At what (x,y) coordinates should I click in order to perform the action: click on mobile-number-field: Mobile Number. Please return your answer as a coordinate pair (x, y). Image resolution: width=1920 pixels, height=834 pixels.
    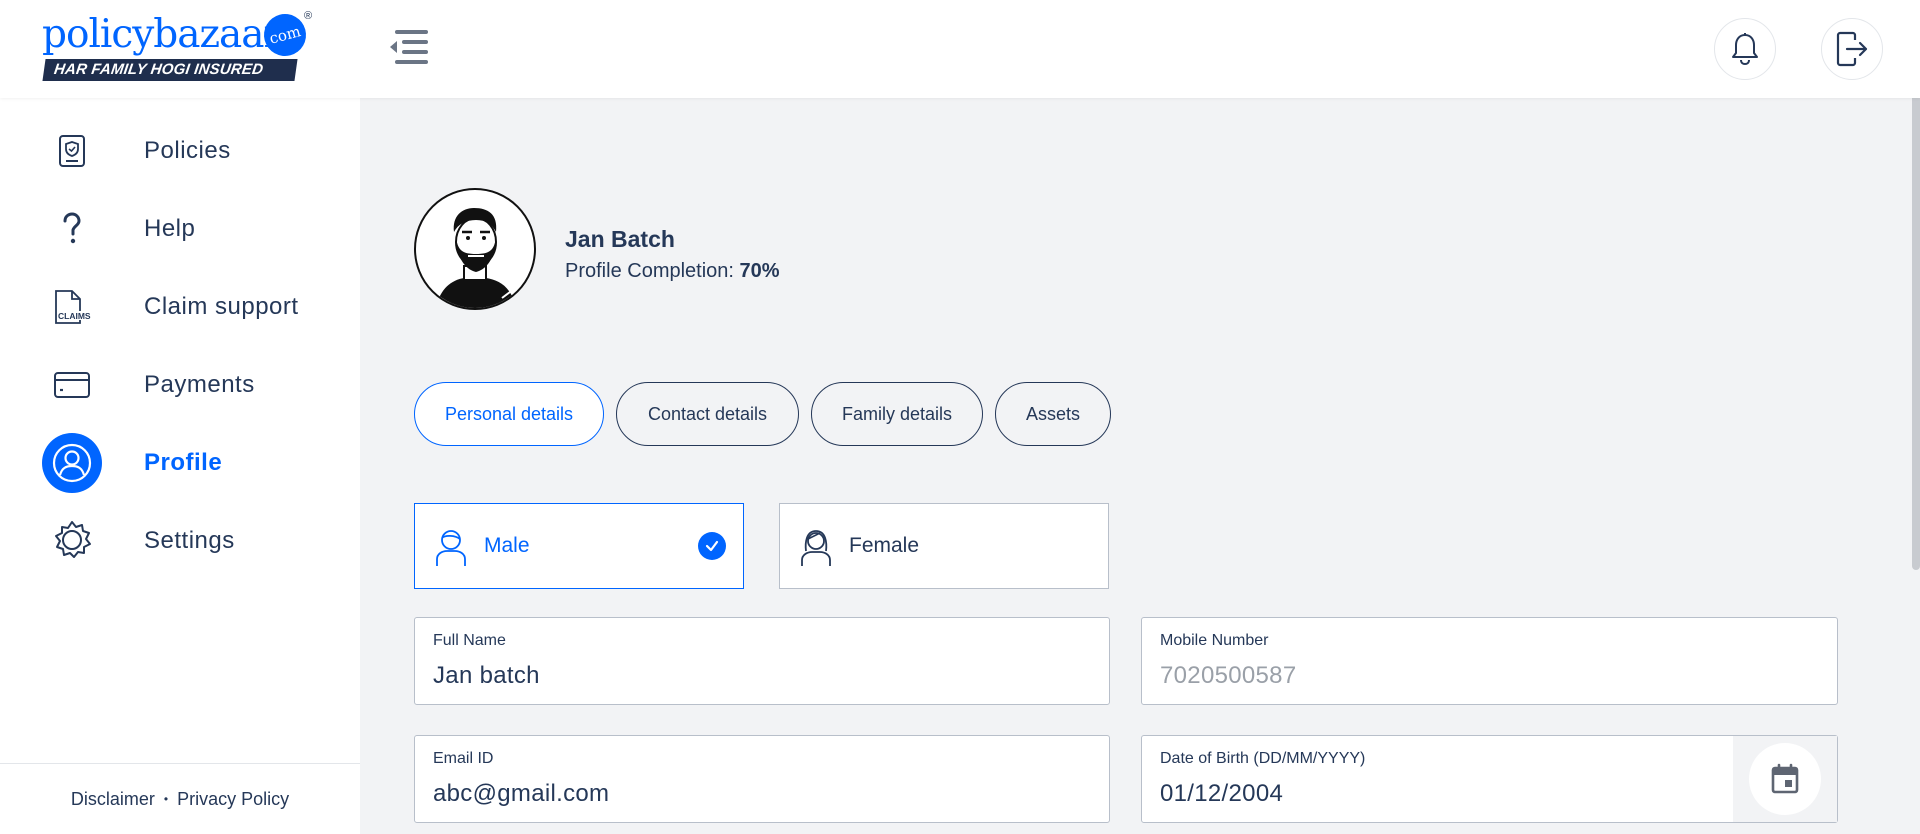
    Looking at the image, I should click on (1489, 661).